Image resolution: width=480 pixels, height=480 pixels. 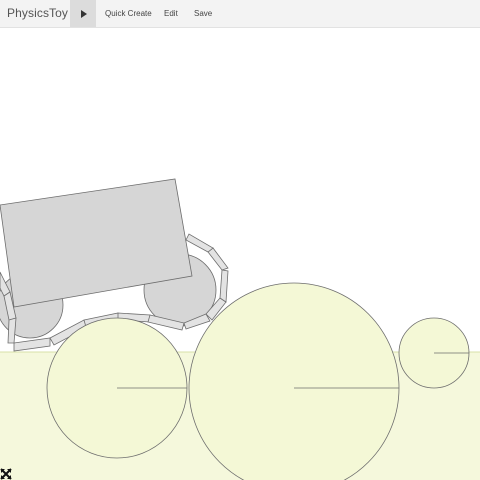 What do you see at coordinates (128, 13) in the screenshot?
I see `quick-create-menu: Quick Create` at bounding box center [128, 13].